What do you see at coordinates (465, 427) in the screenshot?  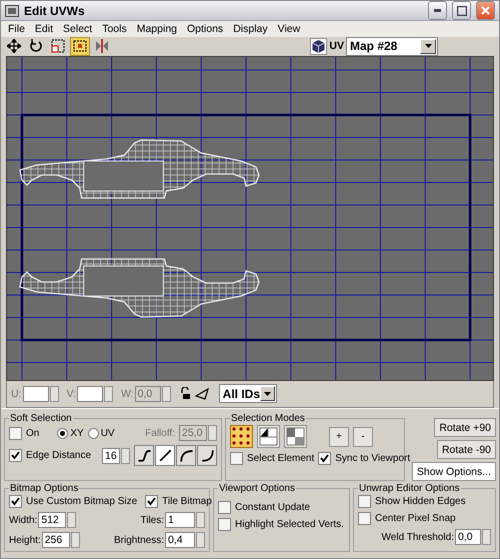 I see `action-button: Rotate +90` at bounding box center [465, 427].